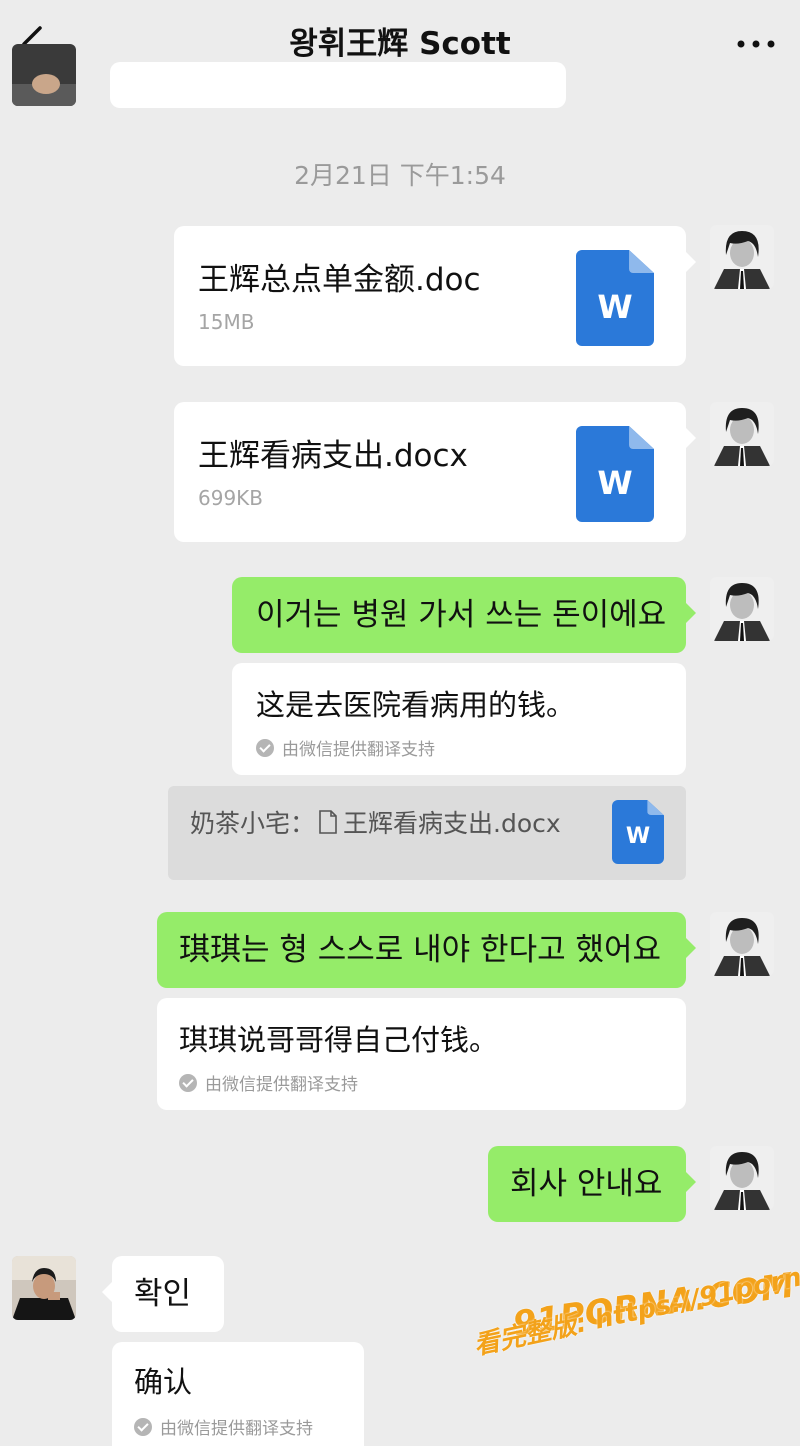 This screenshot has height=1446, width=800. I want to click on file-message-card: 王辉看病支出.docx 699KB W, so click(435, 472).